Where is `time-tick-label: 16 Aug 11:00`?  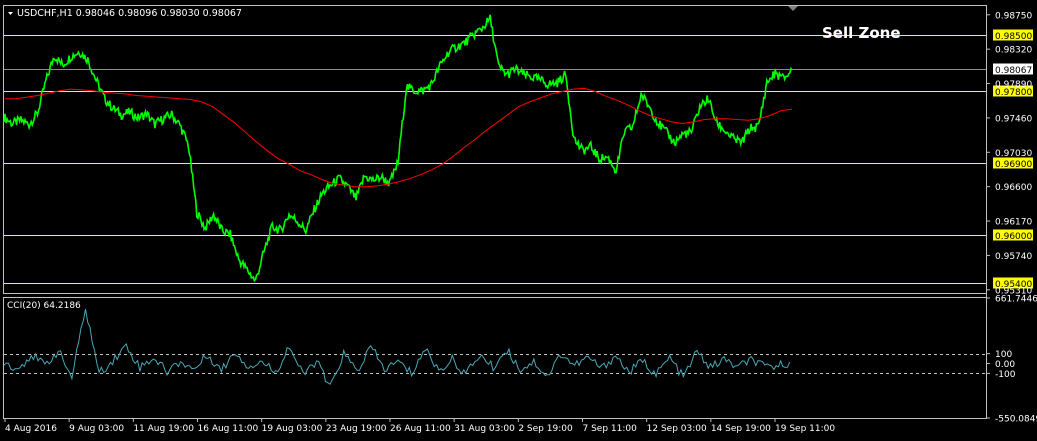
time-tick-label: 16 Aug 11:00 is located at coordinates (228, 429).